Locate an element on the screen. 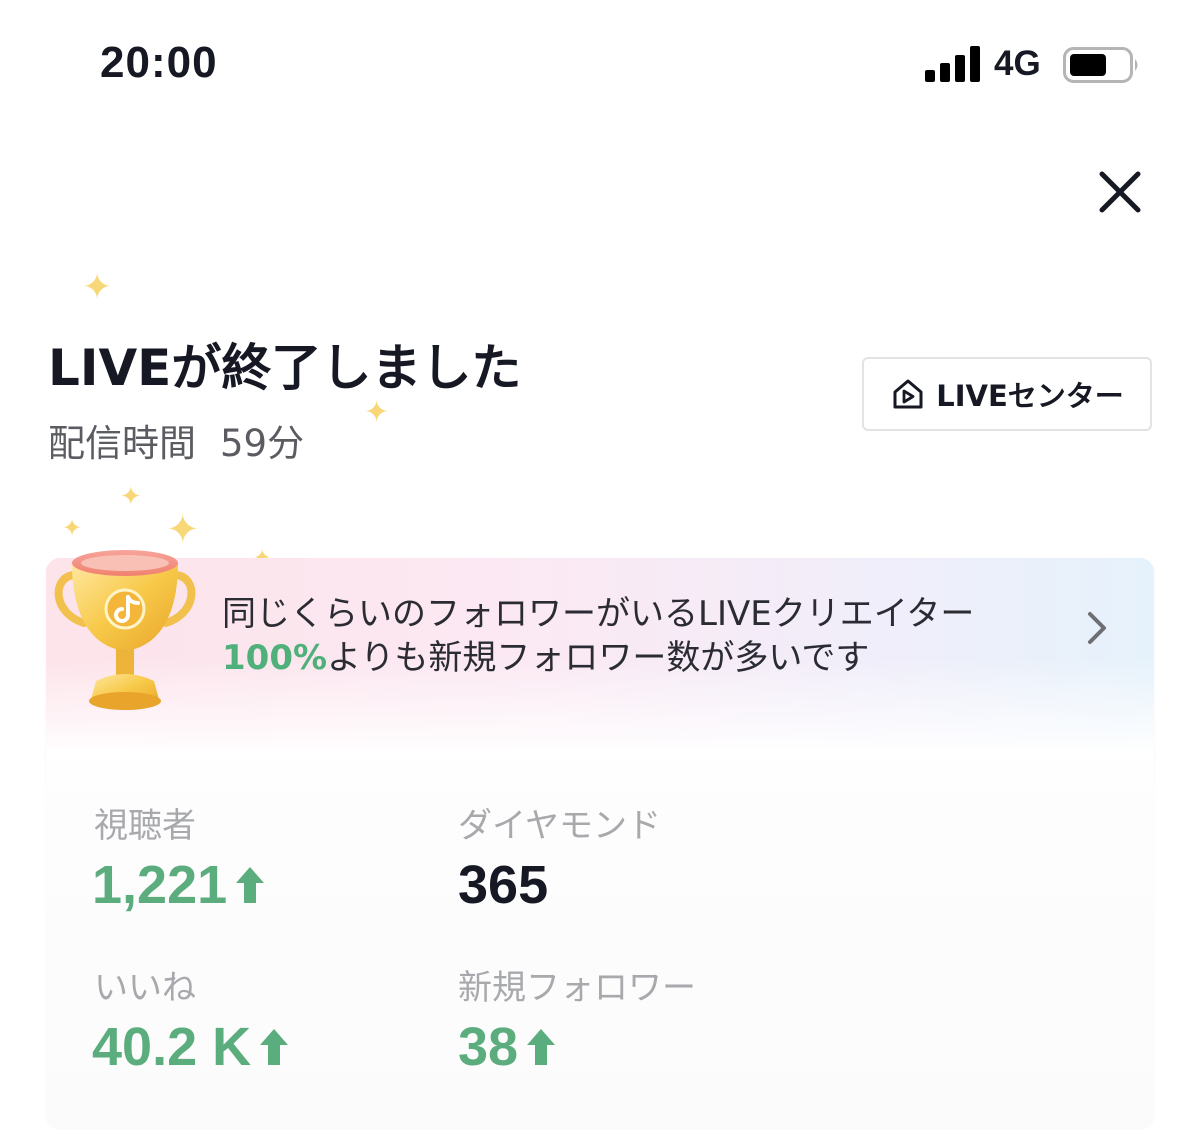  banner-text-before: 同じくらいのフォロワーがいるLIVEクリエイター is located at coordinates (598, 614).